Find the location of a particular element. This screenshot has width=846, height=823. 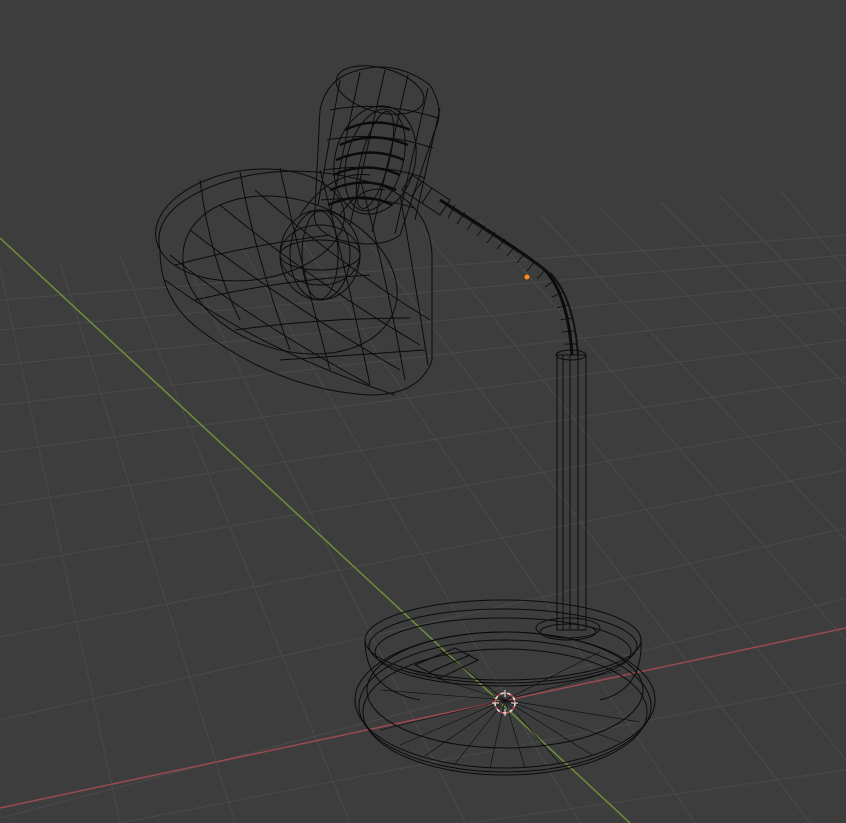

object-origin-point is located at coordinates (527, 277).